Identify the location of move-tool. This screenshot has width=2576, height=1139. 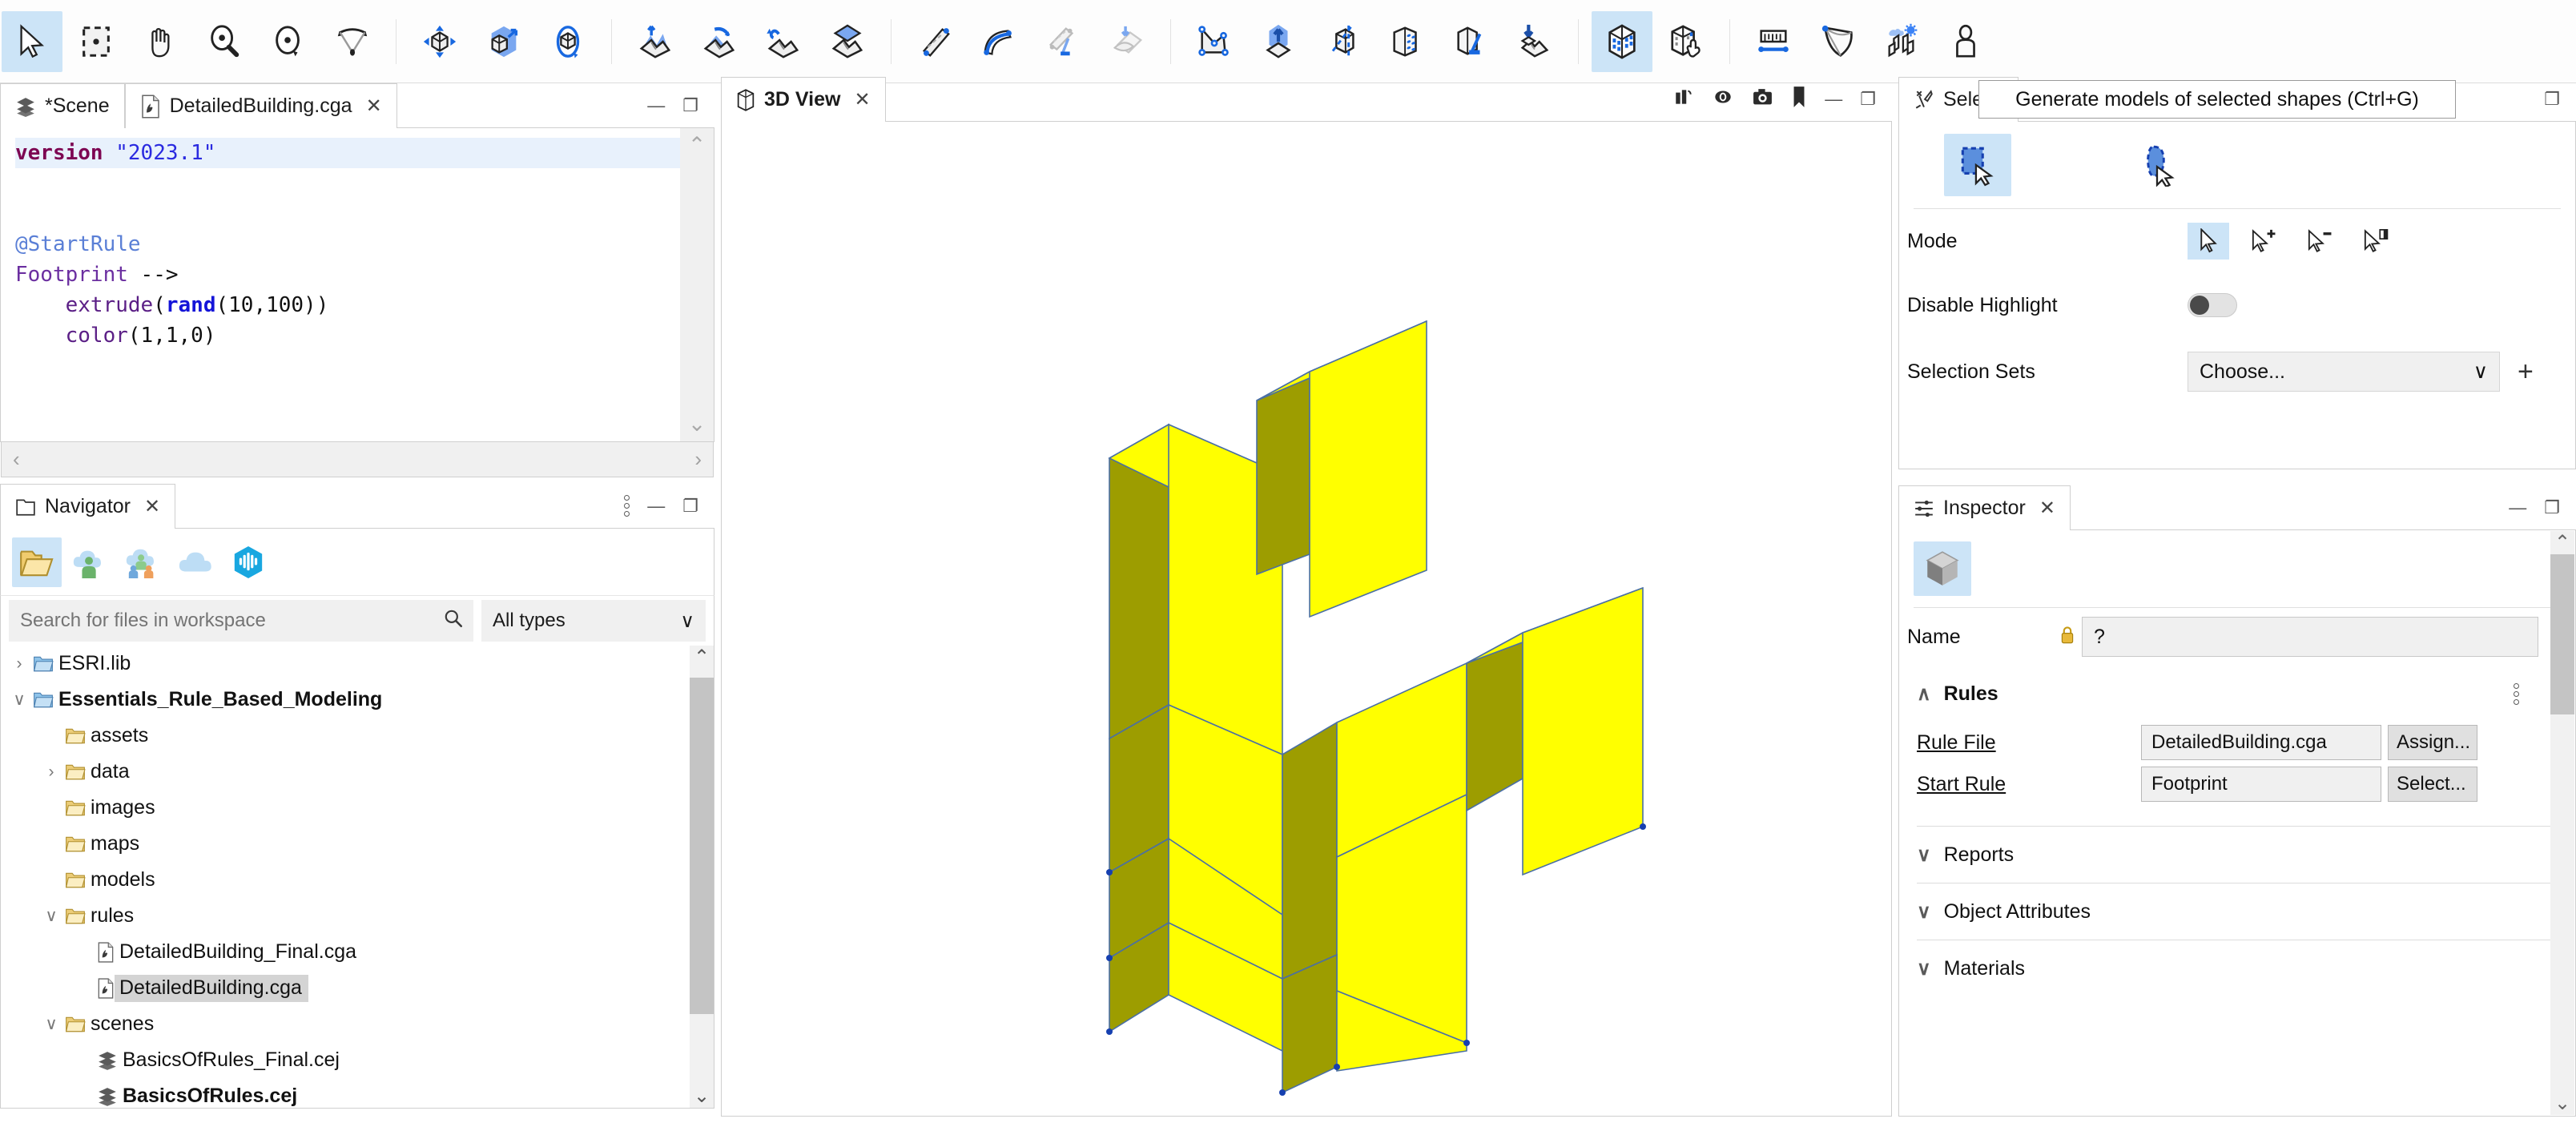
(439, 41).